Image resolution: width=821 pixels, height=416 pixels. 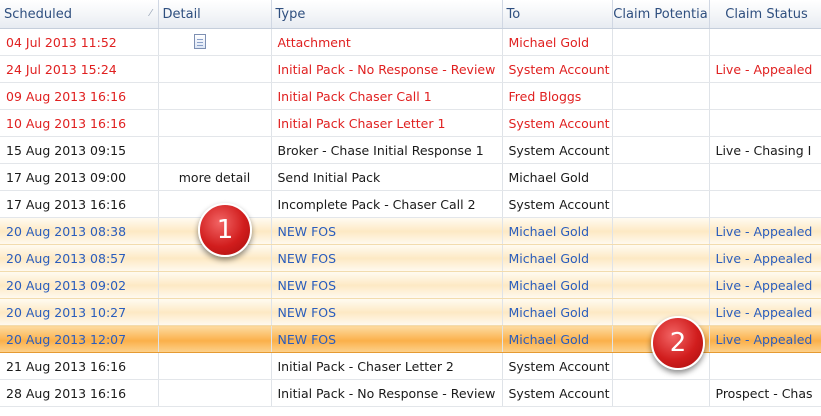 What do you see at coordinates (225, 230) in the screenshot?
I see `callout-badge-1: 1` at bounding box center [225, 230].